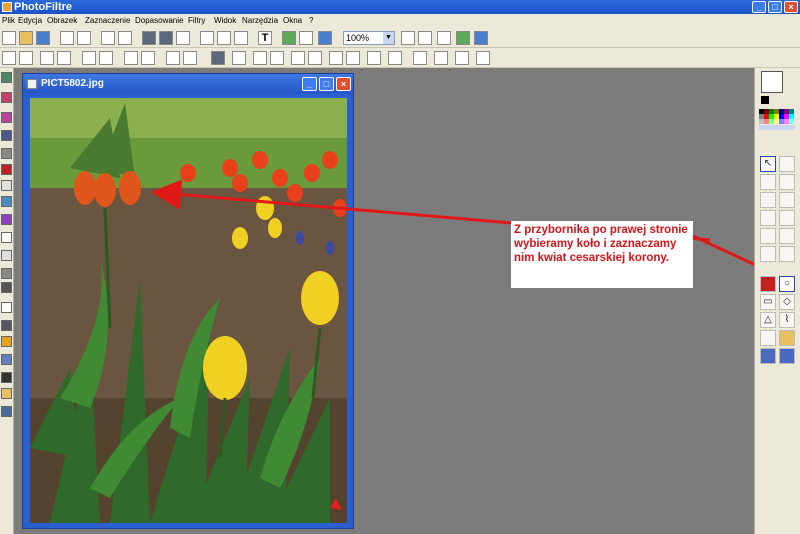 Image resolution: width=800 pixels, height=534 pixels. Describe the element at coordinates (183, 38) in the screenshot. I see `paste-icon` at that location.